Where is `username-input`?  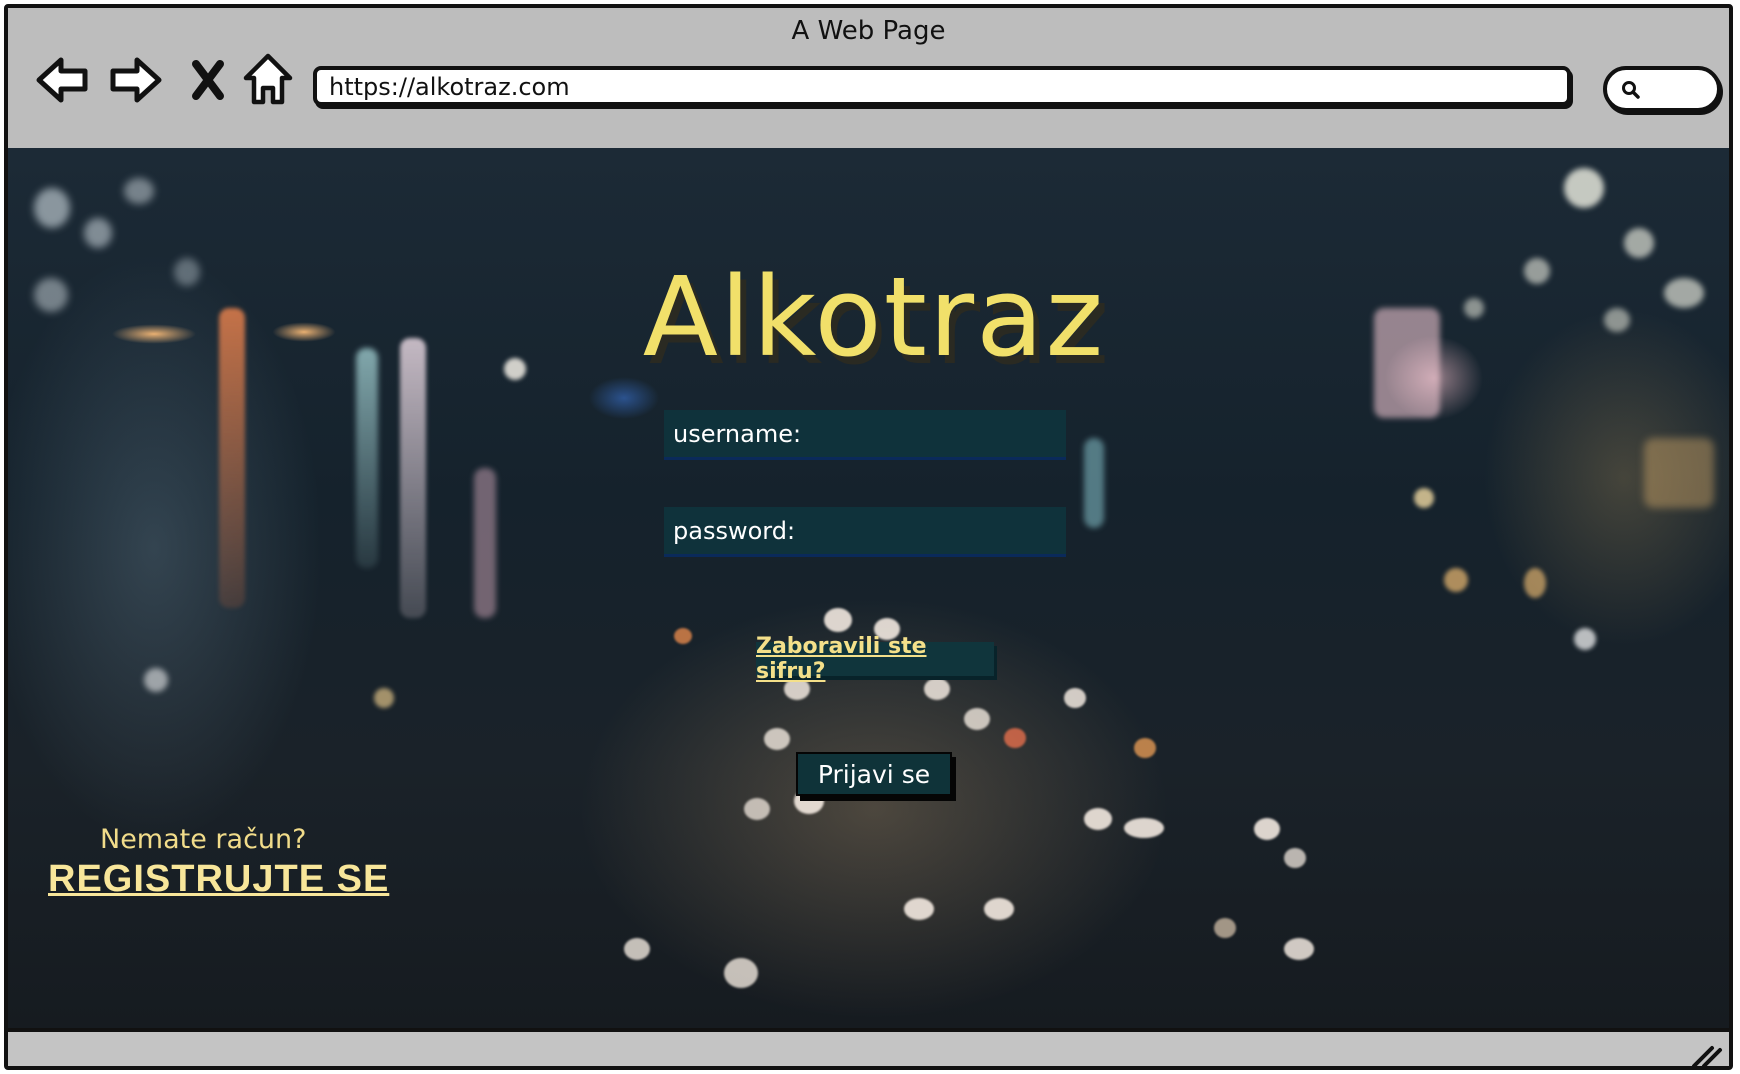
username-input is located at coordinates (866, 434).